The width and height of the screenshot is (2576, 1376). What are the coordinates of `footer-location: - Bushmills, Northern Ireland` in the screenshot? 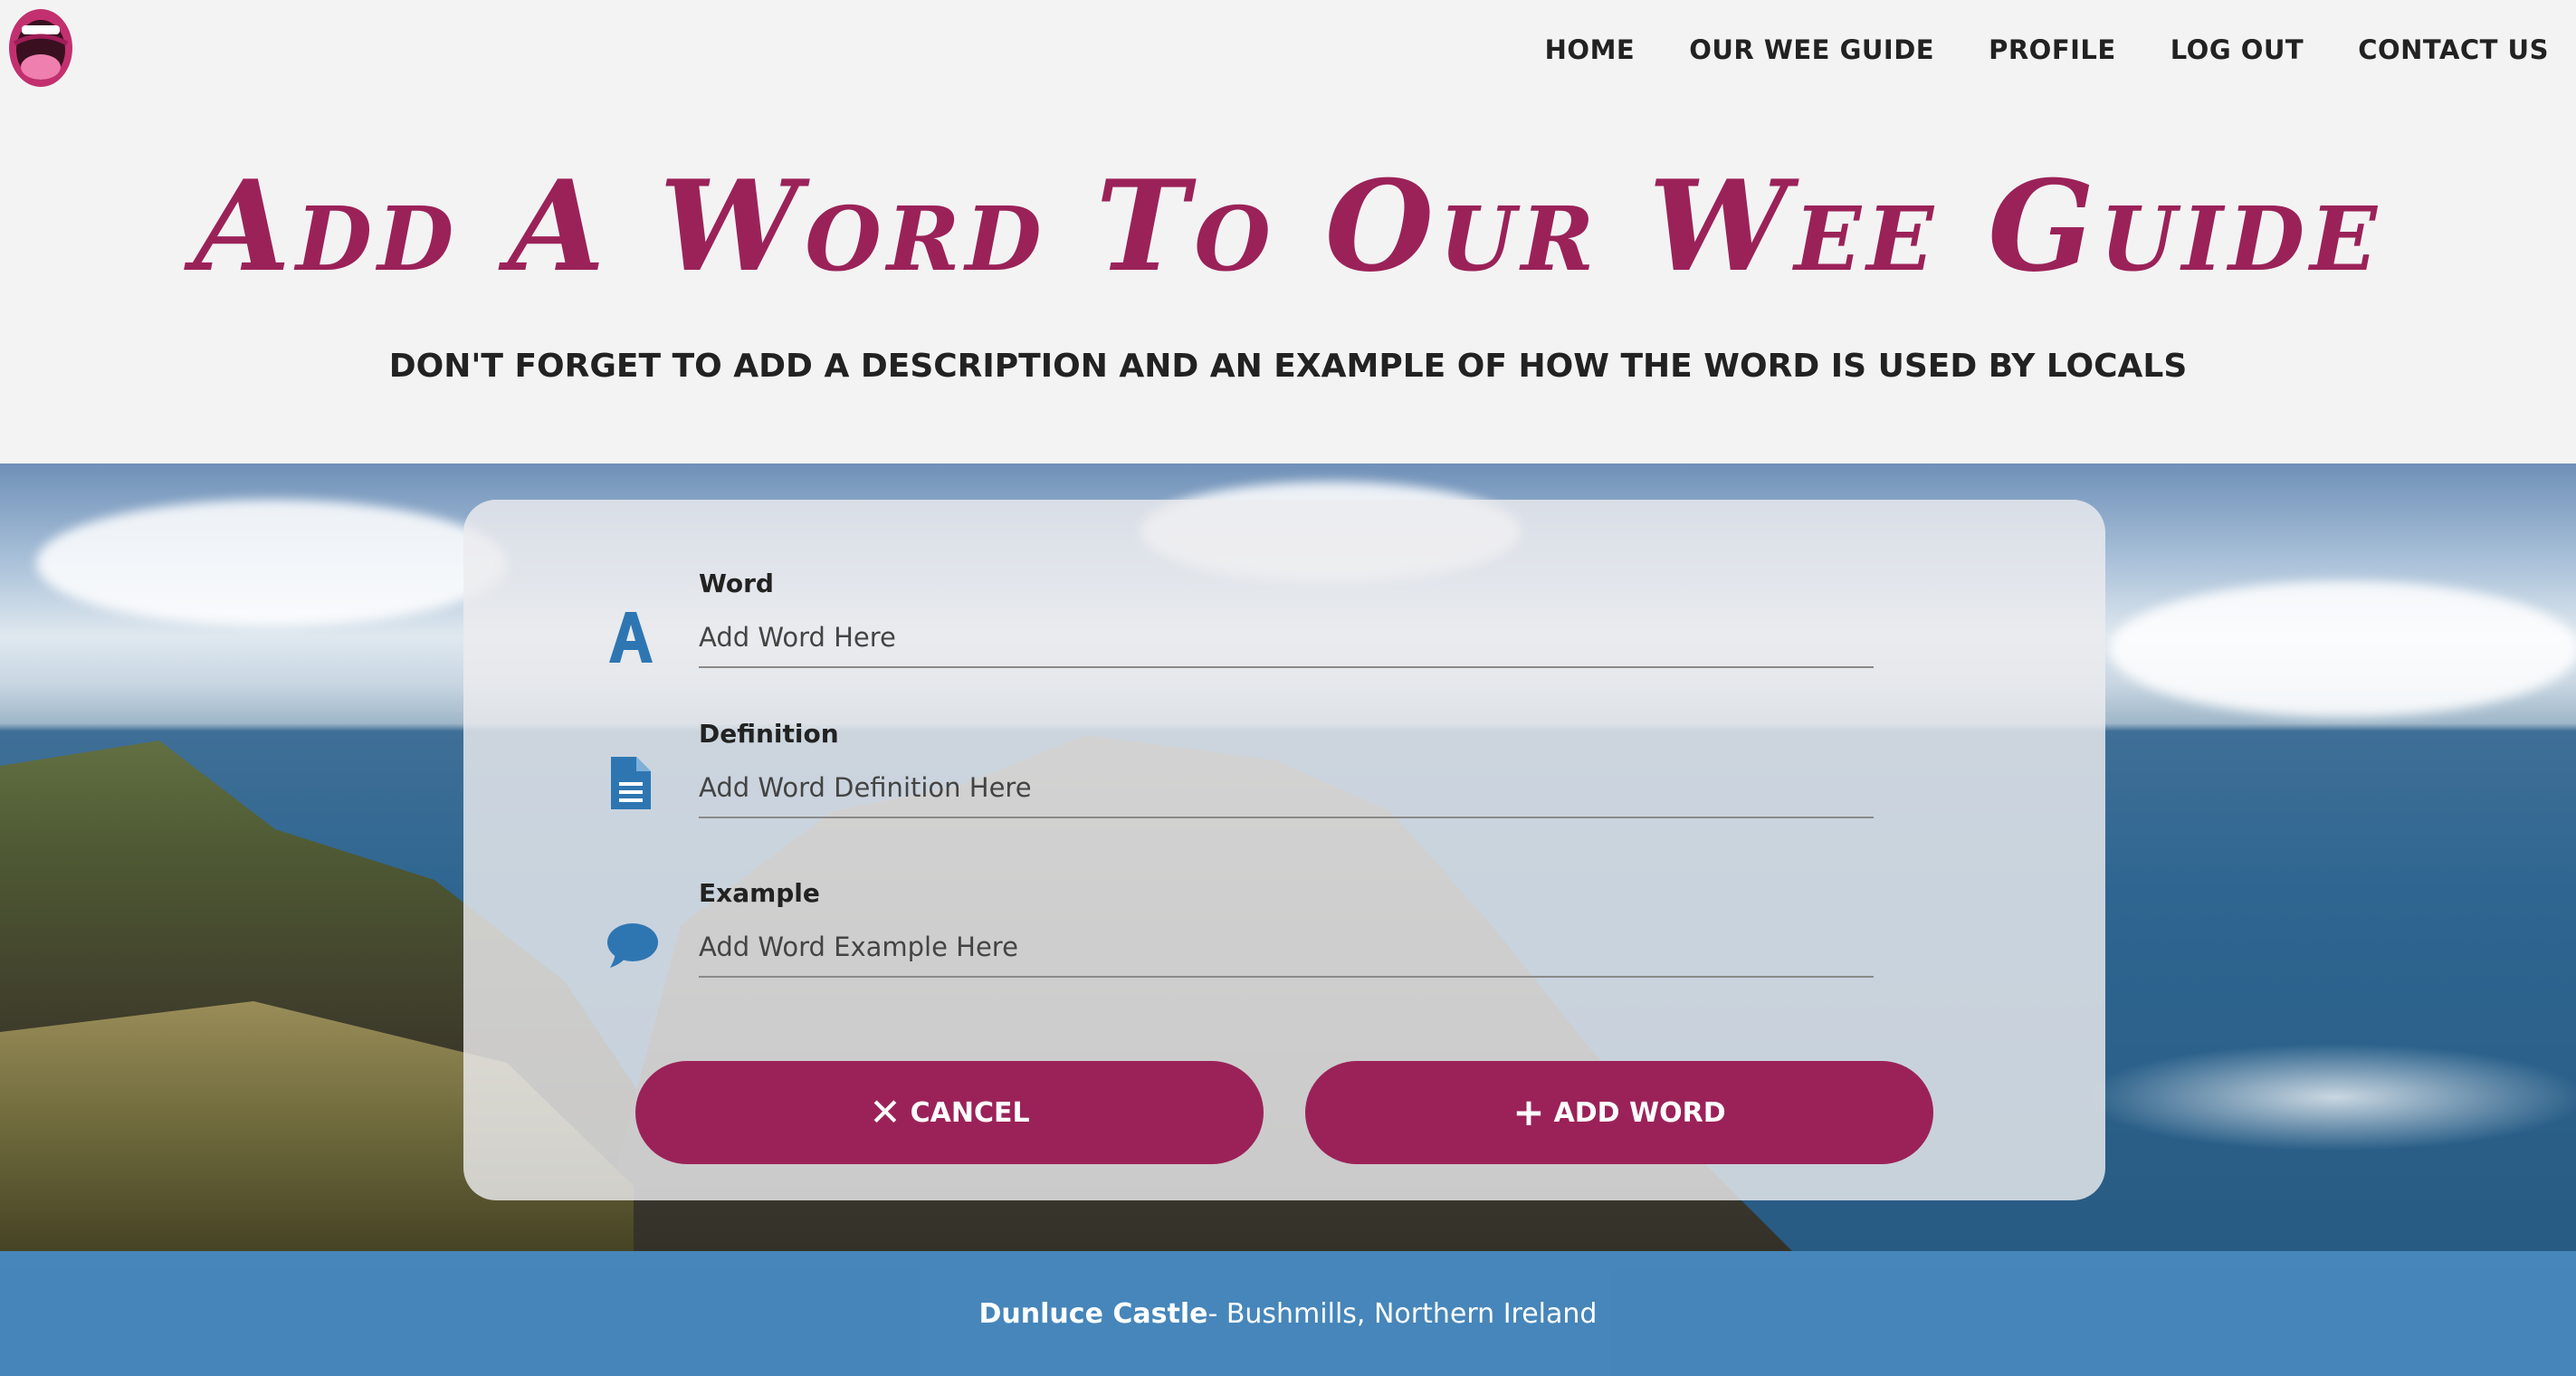 It's located at (1402, 1313).